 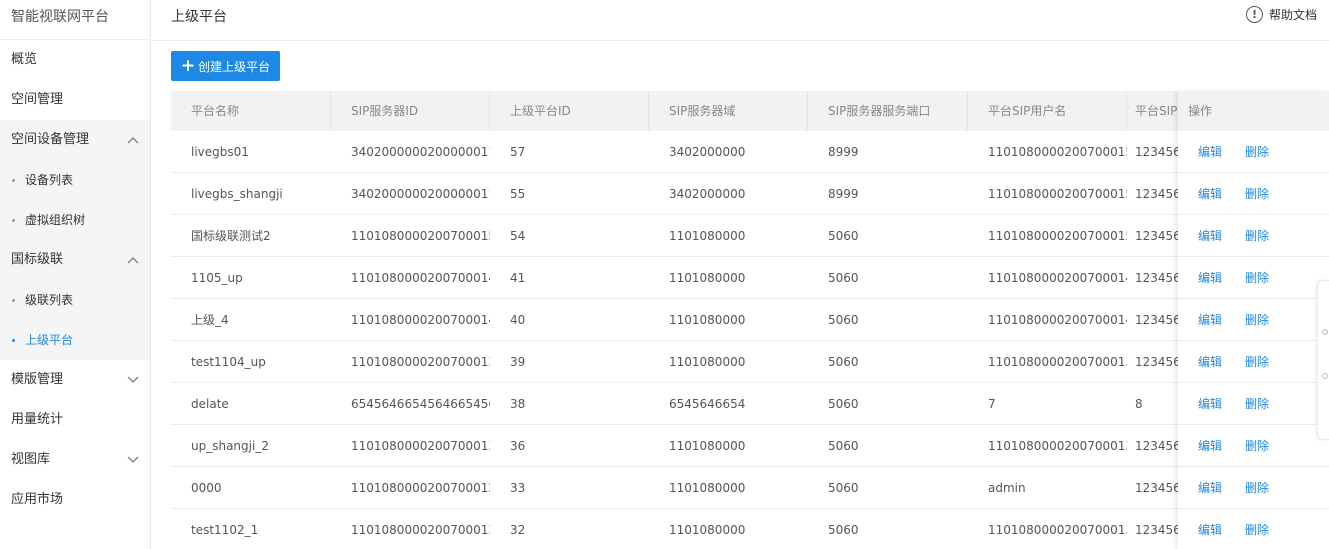 I want to click on circle-icon, so click(x=1325, y=332).